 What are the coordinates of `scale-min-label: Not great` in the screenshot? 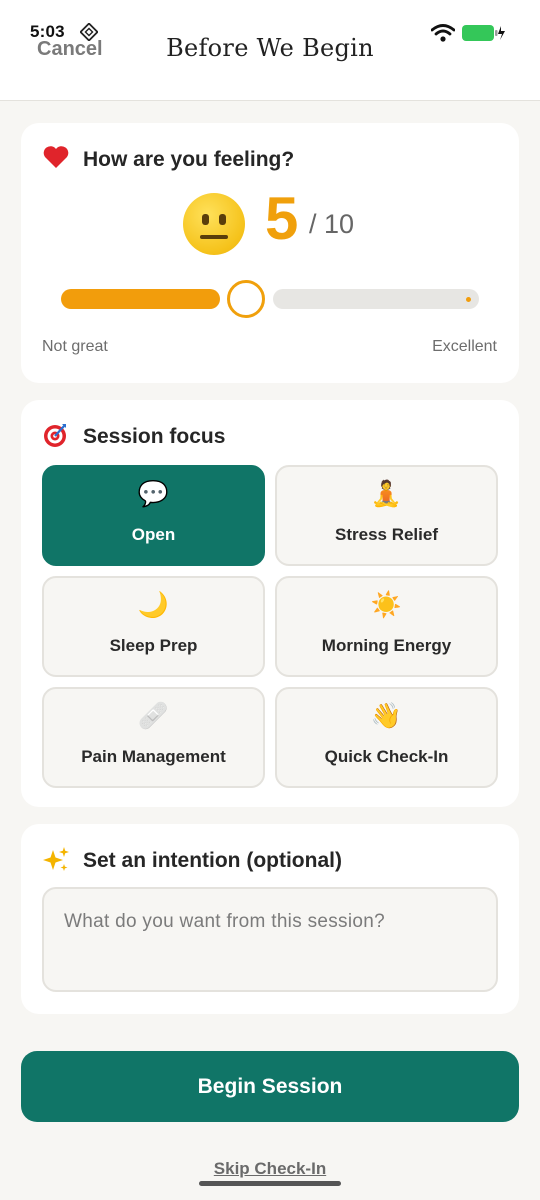 It's located at (75, 346).